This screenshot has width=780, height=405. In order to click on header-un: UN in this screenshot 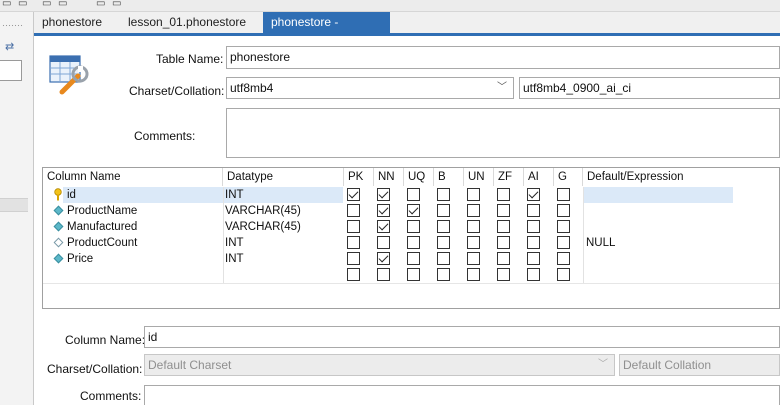, I will do `click(479, 177)`.